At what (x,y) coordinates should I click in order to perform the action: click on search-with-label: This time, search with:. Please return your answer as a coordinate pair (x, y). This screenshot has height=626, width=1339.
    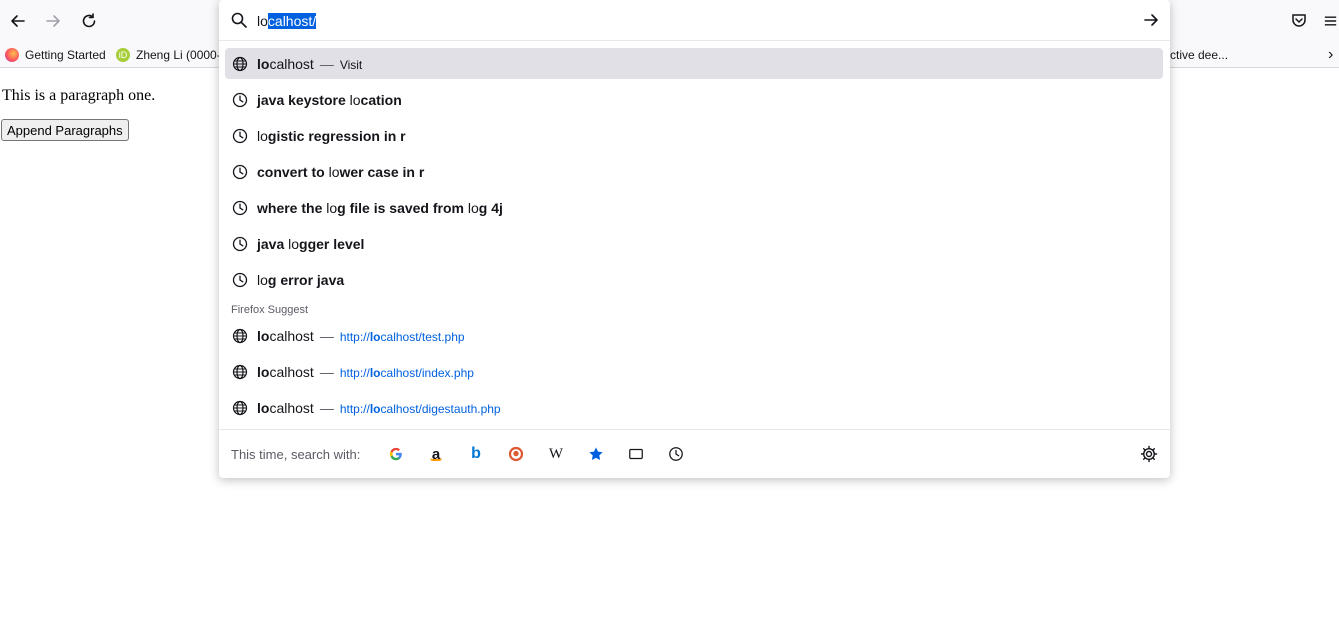
    Looking at the image, I should click on (296, 454).